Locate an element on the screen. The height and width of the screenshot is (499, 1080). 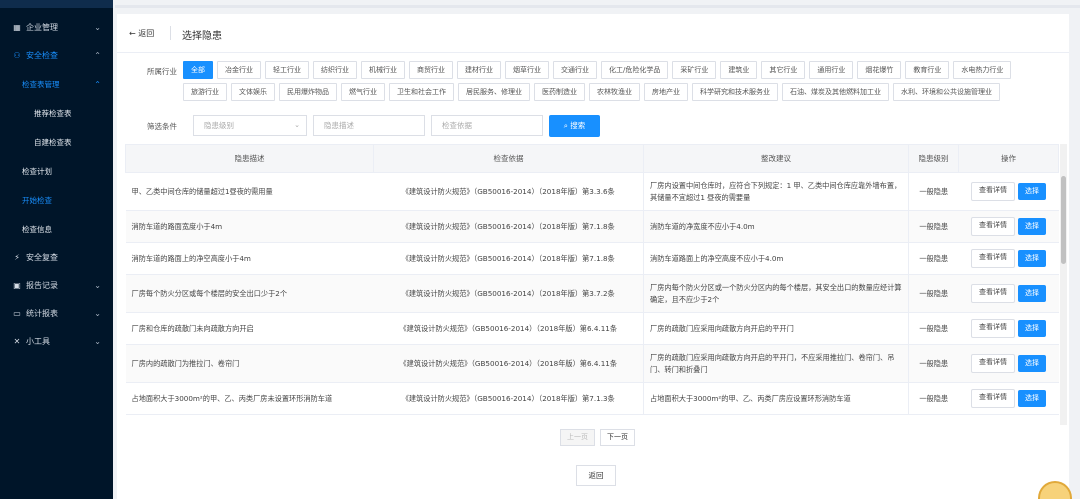
industry-tag: 民用爆炸物品 is located at coordinates (308, 92).